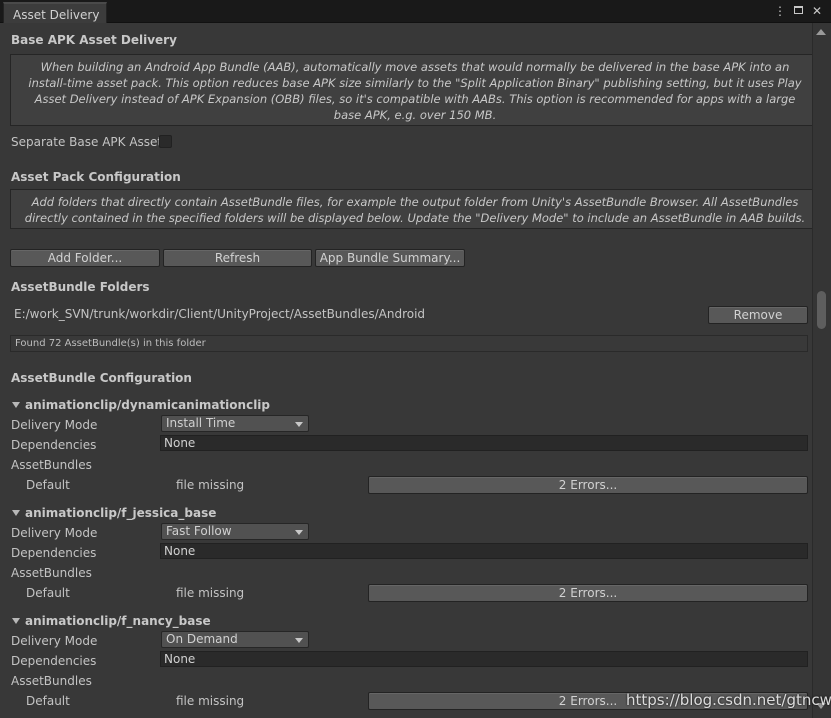  I want to click on delivery-mode-dropdown: Install Time, so click(235, 423).